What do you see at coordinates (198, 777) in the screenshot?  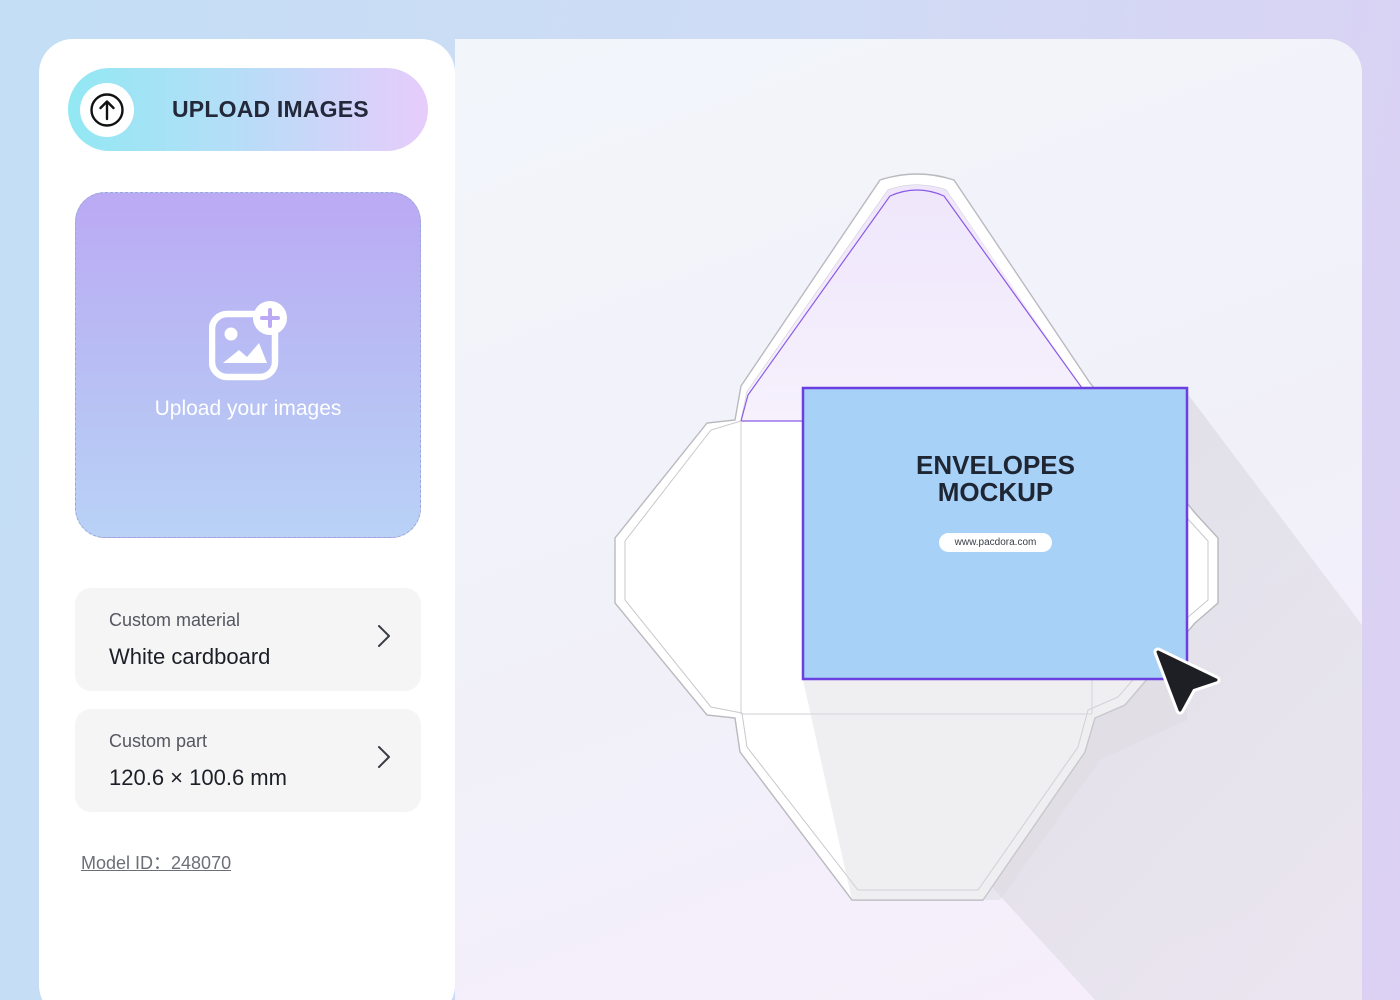 I see `custom-part-value: 120.6 × 100.6 mm` at bounding box center [198, 777].